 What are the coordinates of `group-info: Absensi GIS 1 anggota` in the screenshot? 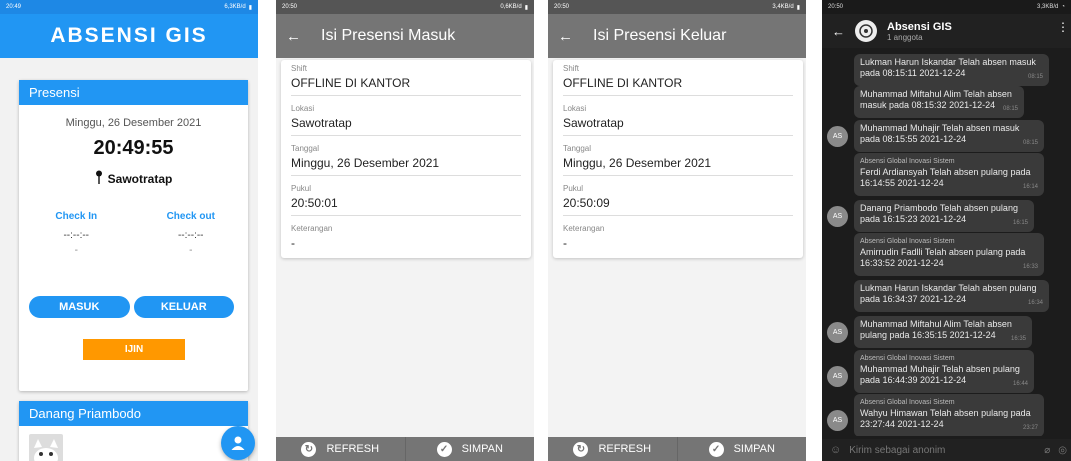 It's located at (919, 31).